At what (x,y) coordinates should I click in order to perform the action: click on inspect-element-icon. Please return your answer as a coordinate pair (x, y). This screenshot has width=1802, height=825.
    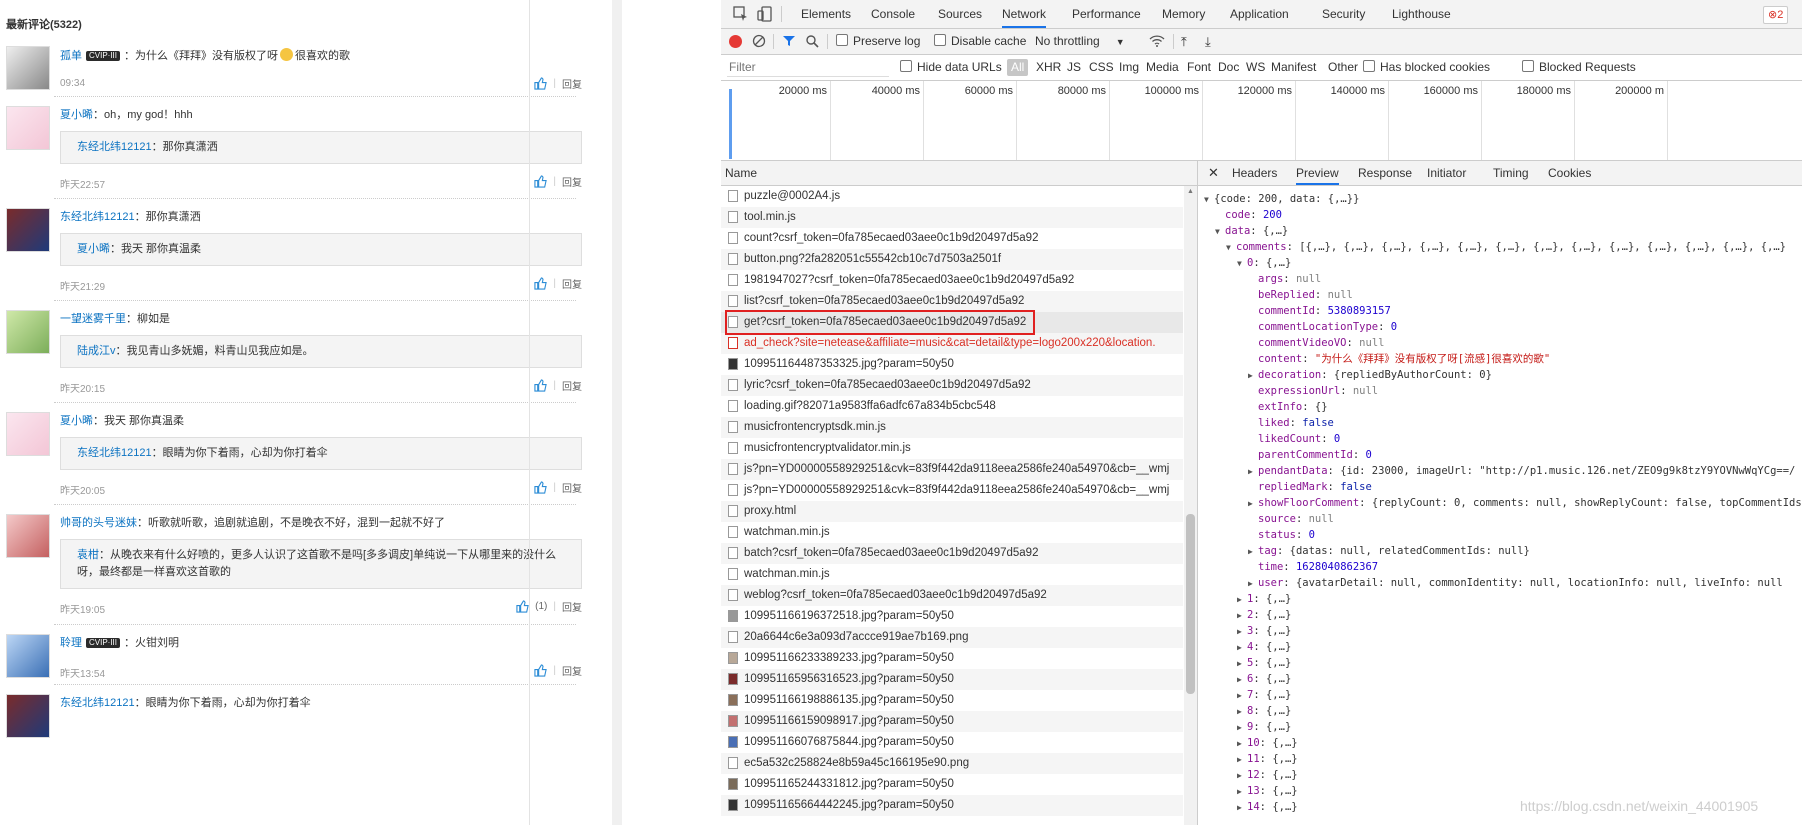
    Looking at the image, I should click on (741, 14).